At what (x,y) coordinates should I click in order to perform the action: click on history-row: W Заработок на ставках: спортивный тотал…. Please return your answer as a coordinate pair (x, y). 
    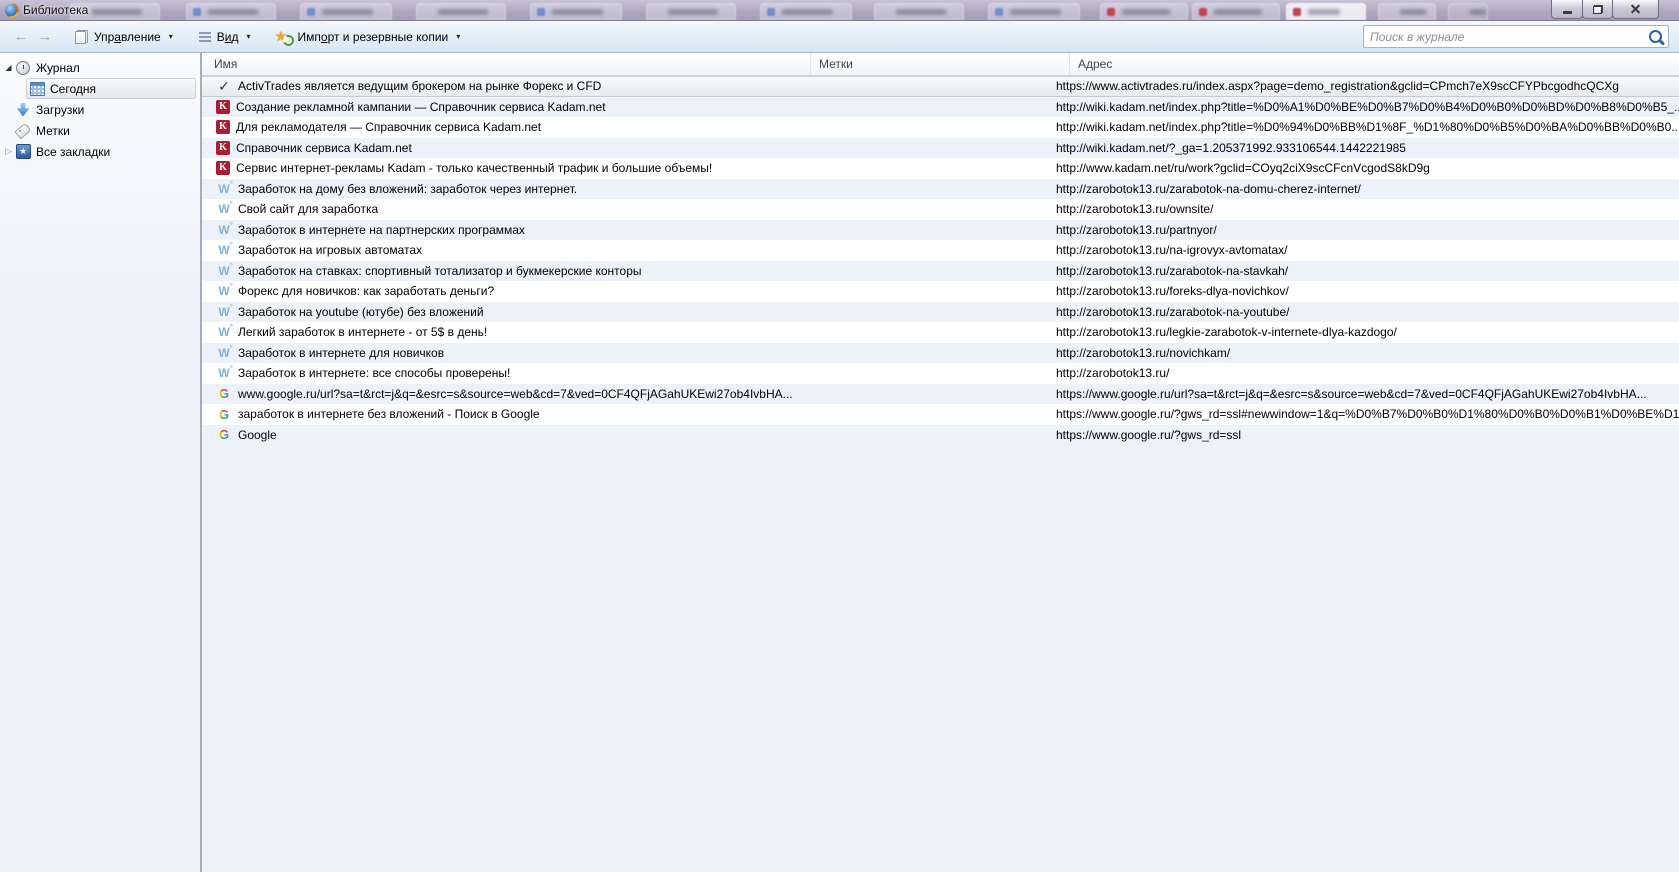
    Looking at the image, I should click on (940, 270).